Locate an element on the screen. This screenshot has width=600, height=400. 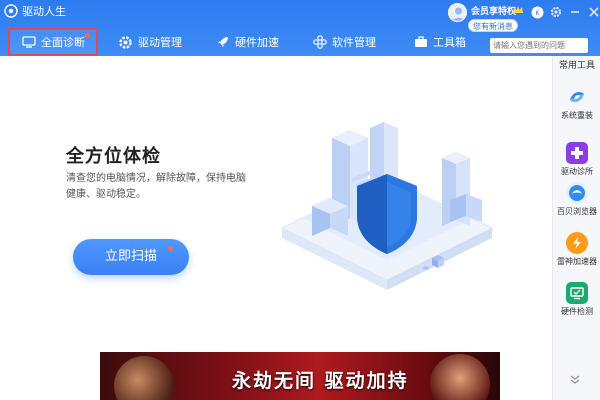
scan-button-label: 立即扫描 is located at coordinates (130, 256).